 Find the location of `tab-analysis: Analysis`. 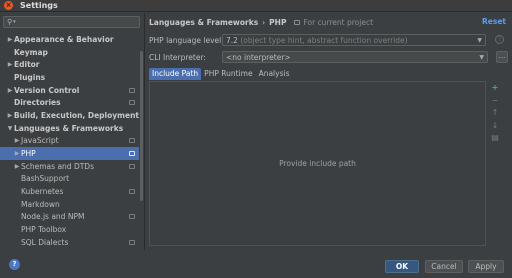

tab-analysis: Analysis is located at coordinates (274, 74).